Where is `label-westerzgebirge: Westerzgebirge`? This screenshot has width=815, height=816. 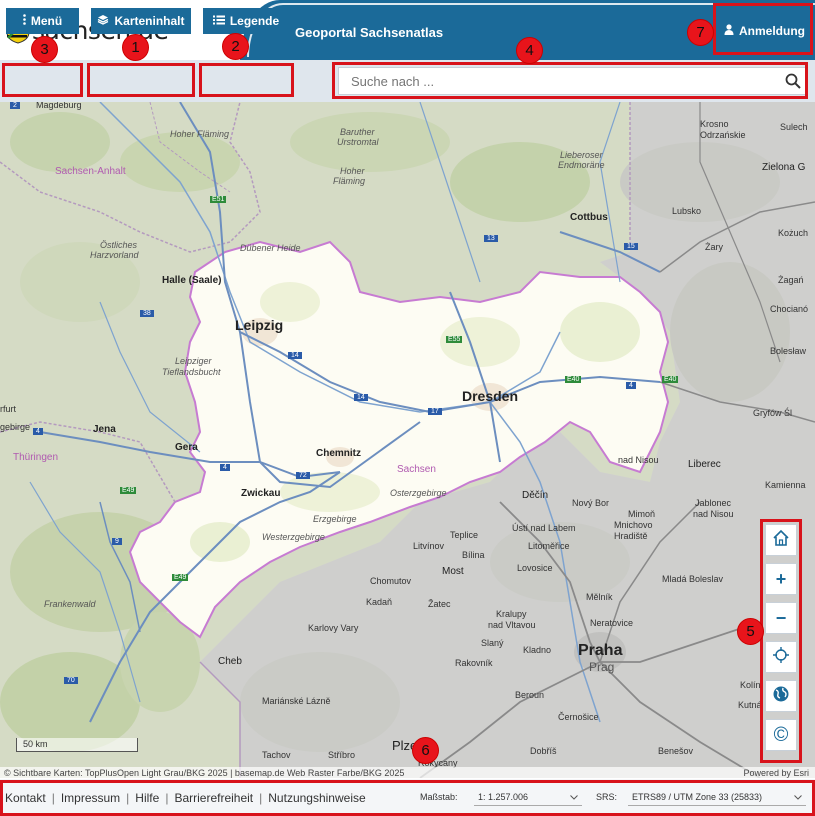
label-westerzgebirge: Westerzgebirge is located at coordinates (293, 537).